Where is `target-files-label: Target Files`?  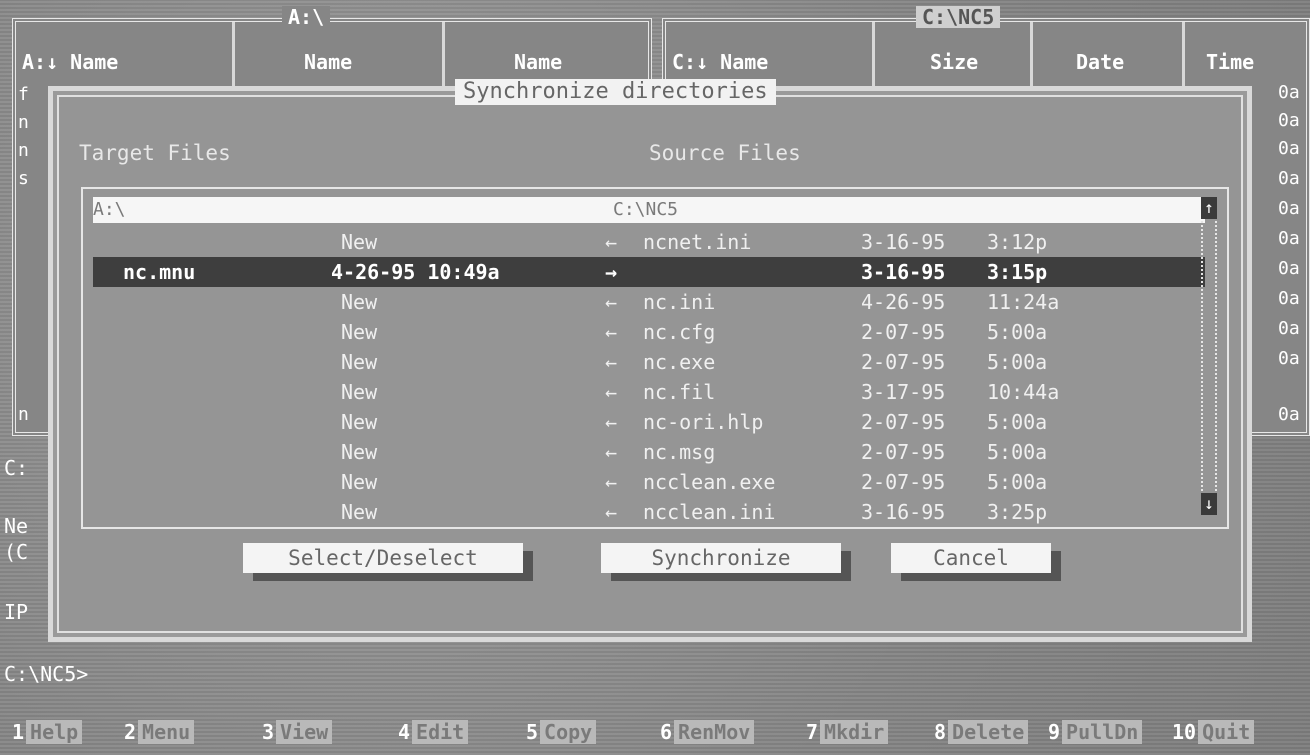
target-files-label: Target Files is located at coordinates (155, 153).